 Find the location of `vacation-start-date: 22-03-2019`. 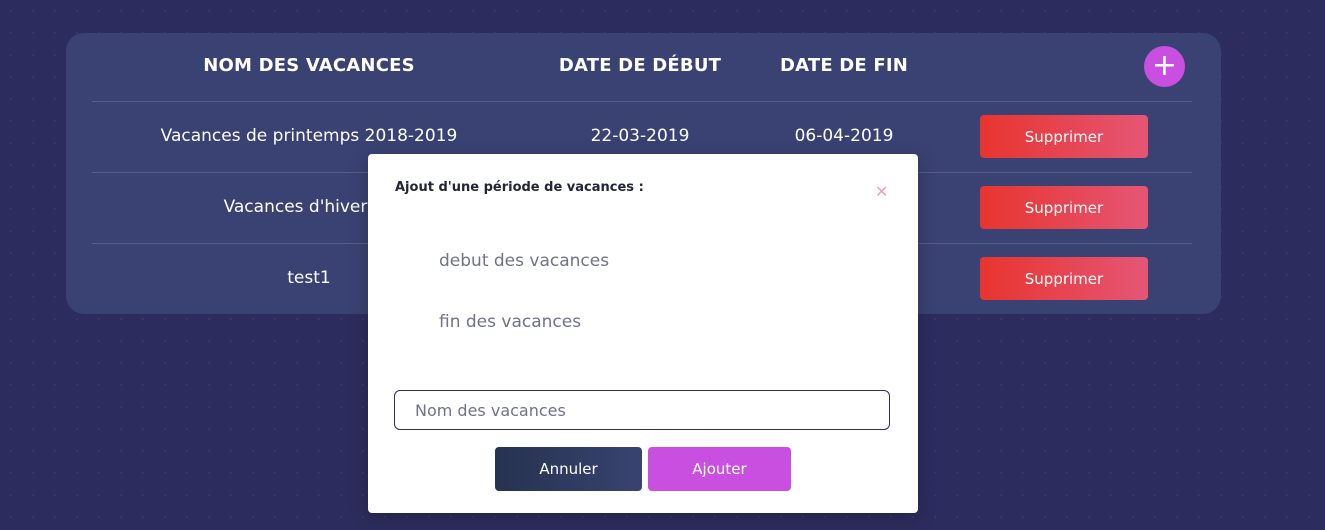

vacation-start-date: 22-03-2019 is located at coordinates (640, 136).